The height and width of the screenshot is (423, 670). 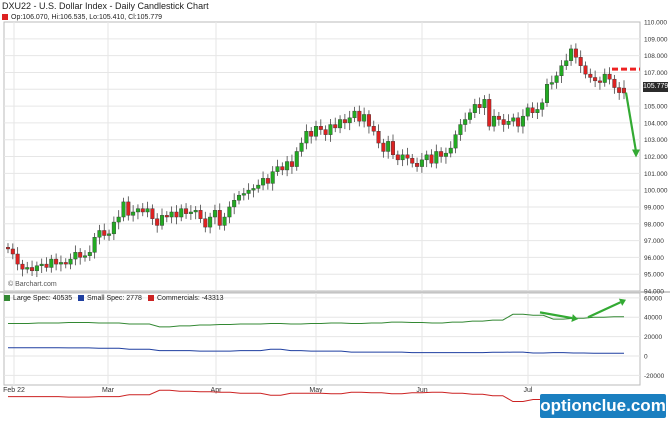 I want to click on price-tick-label: 99.000, so click(x=654, y=207).